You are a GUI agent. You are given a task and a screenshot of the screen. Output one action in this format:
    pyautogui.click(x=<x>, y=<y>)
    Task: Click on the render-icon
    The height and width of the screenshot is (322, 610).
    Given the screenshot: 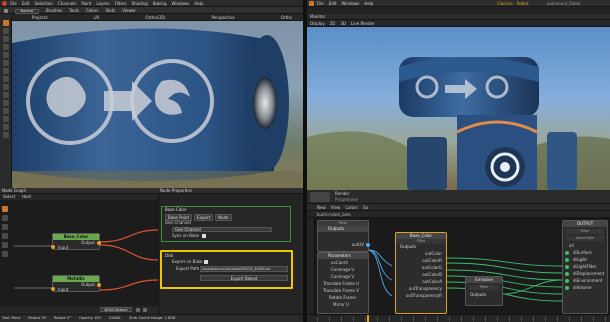 What is the action you would take?
    pyautogui.click(x=320, y=197)
    